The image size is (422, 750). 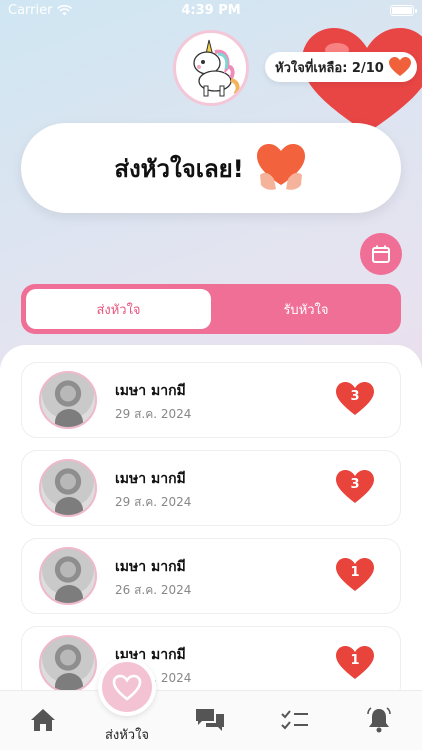 I want to click on hearts-remaining-badge: หัวใจที่เหลือ: 2/10, so click(x=341, y=67).